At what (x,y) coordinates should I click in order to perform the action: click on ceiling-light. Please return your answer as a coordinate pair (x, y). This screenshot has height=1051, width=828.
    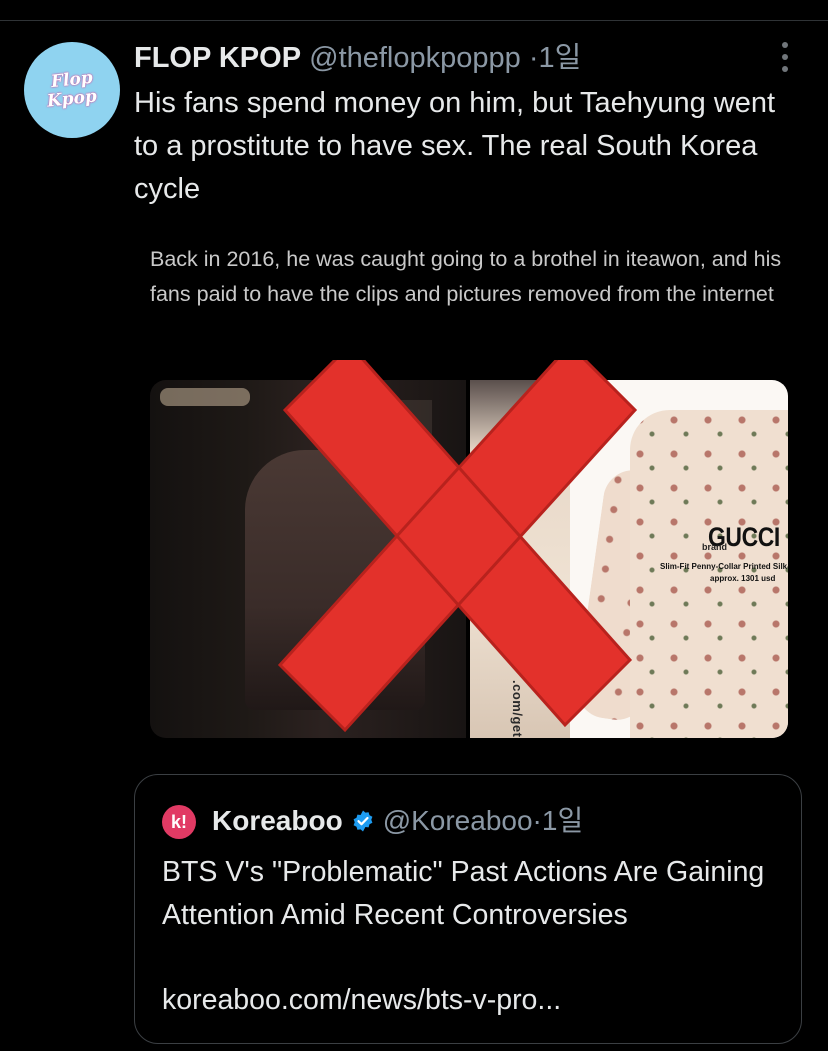
    Looking at the image, I should click on (205, 397).